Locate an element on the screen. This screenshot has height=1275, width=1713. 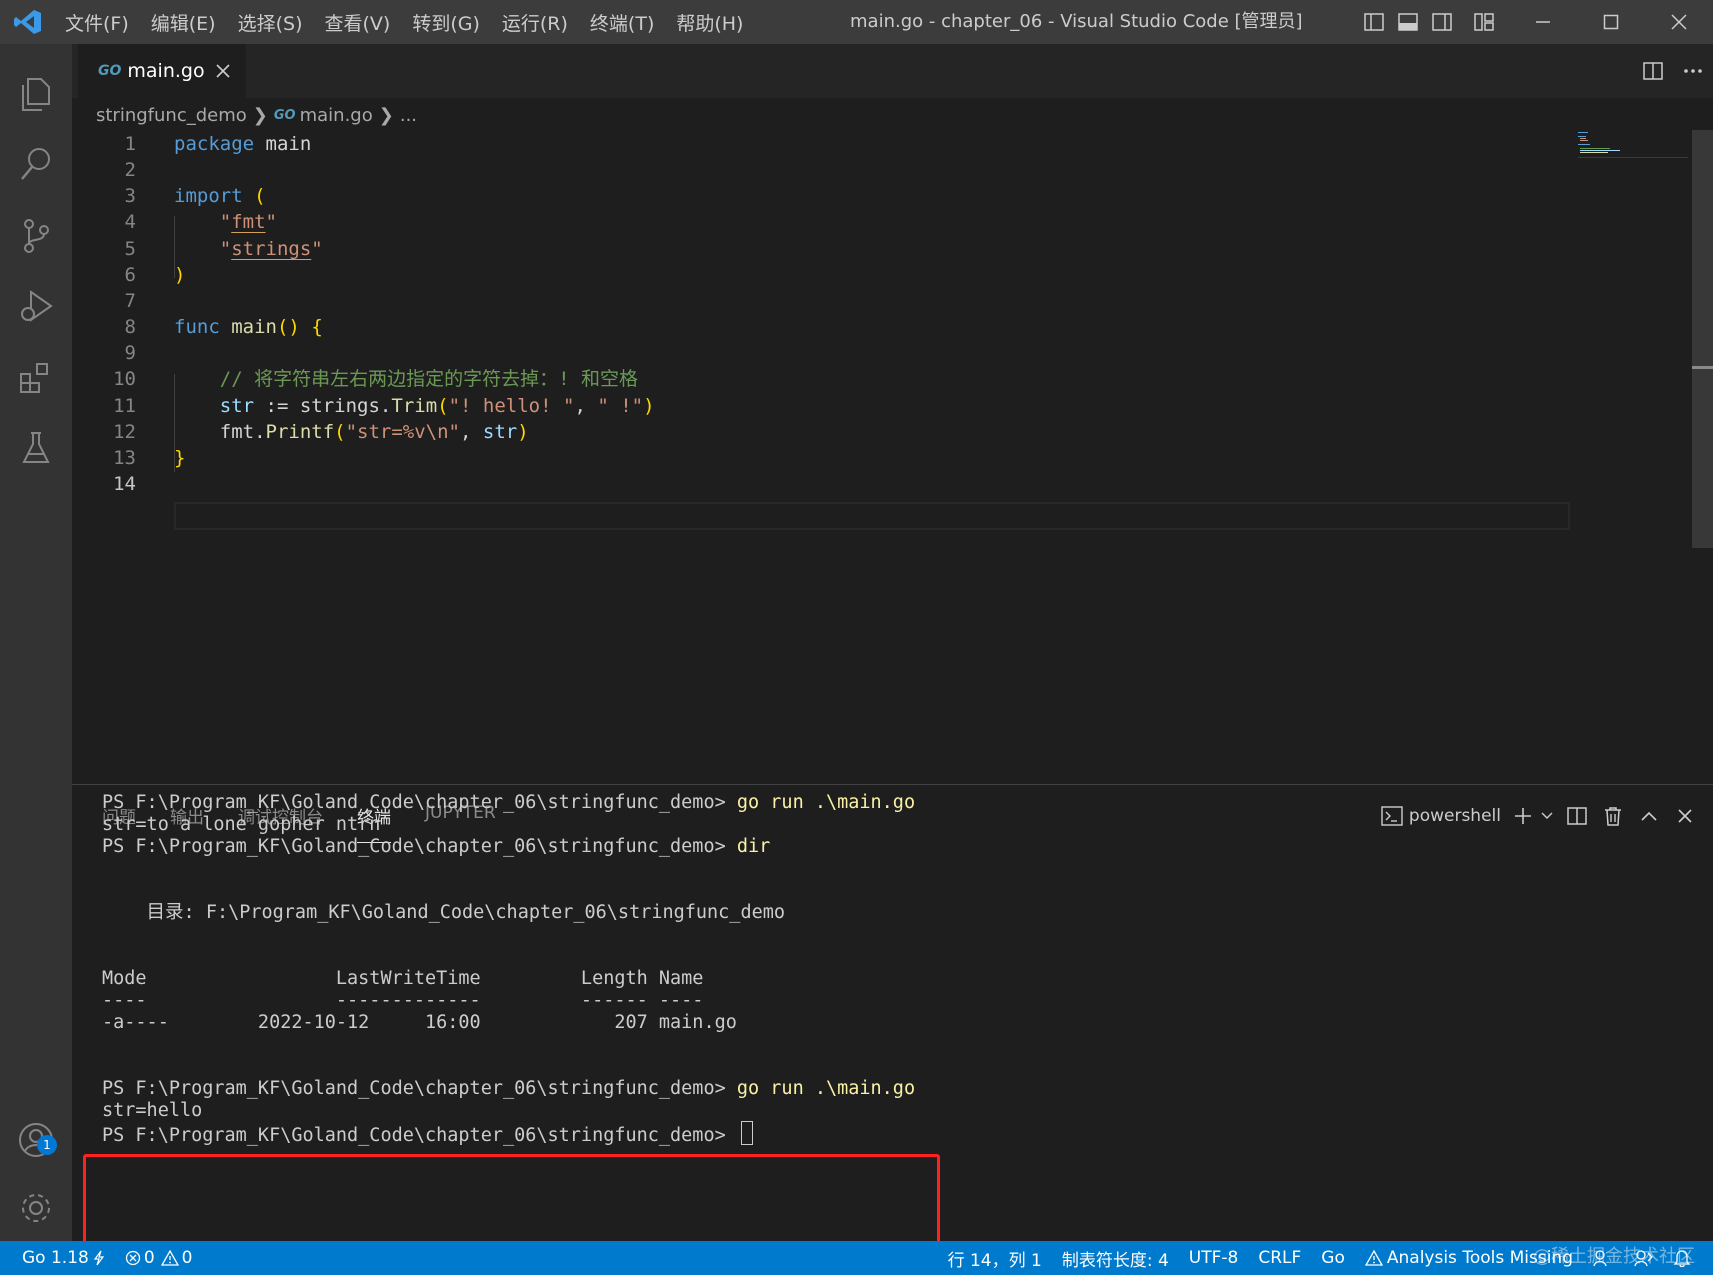
toggle-panel-icon is located at coordinates (1408, 22).